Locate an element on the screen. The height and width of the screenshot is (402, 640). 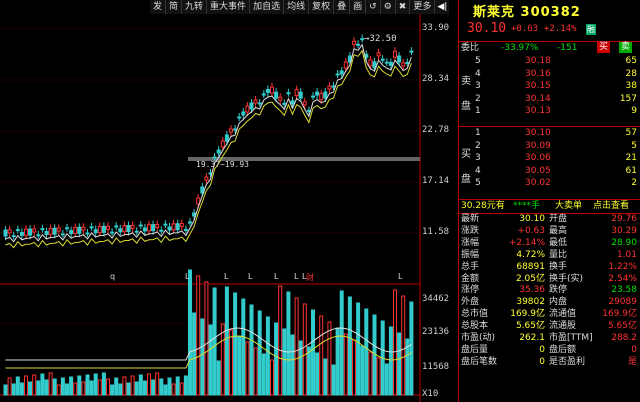
ask-level-row: 2 30.14 157 is located at coordinates (549, 99).